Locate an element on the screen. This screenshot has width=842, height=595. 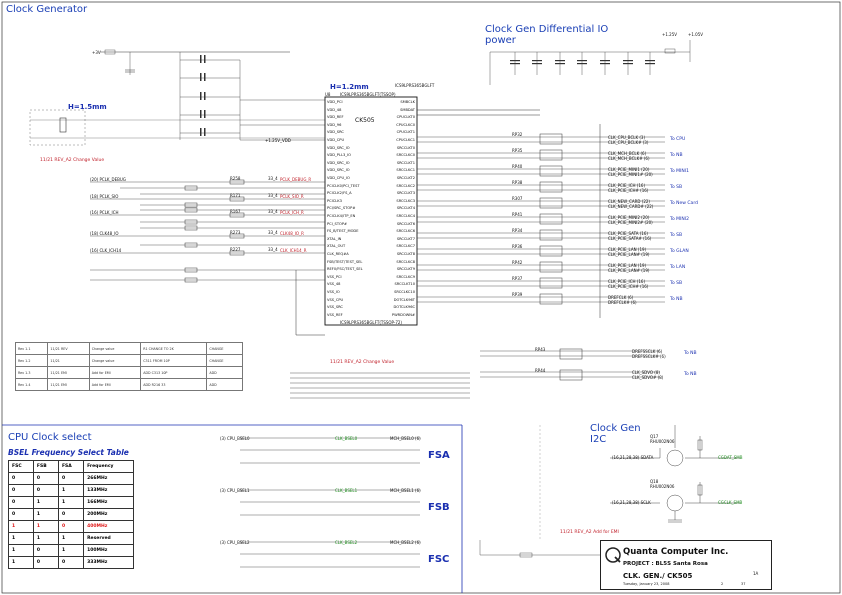
chip-left-pin: VDD_SRC is located at coordinates (335, 132).